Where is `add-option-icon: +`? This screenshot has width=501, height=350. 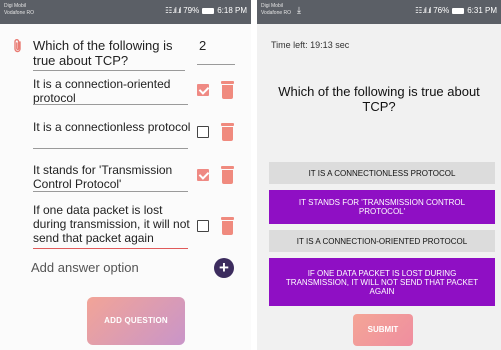
add-option-icon: + is located at coordinates (224, 268).